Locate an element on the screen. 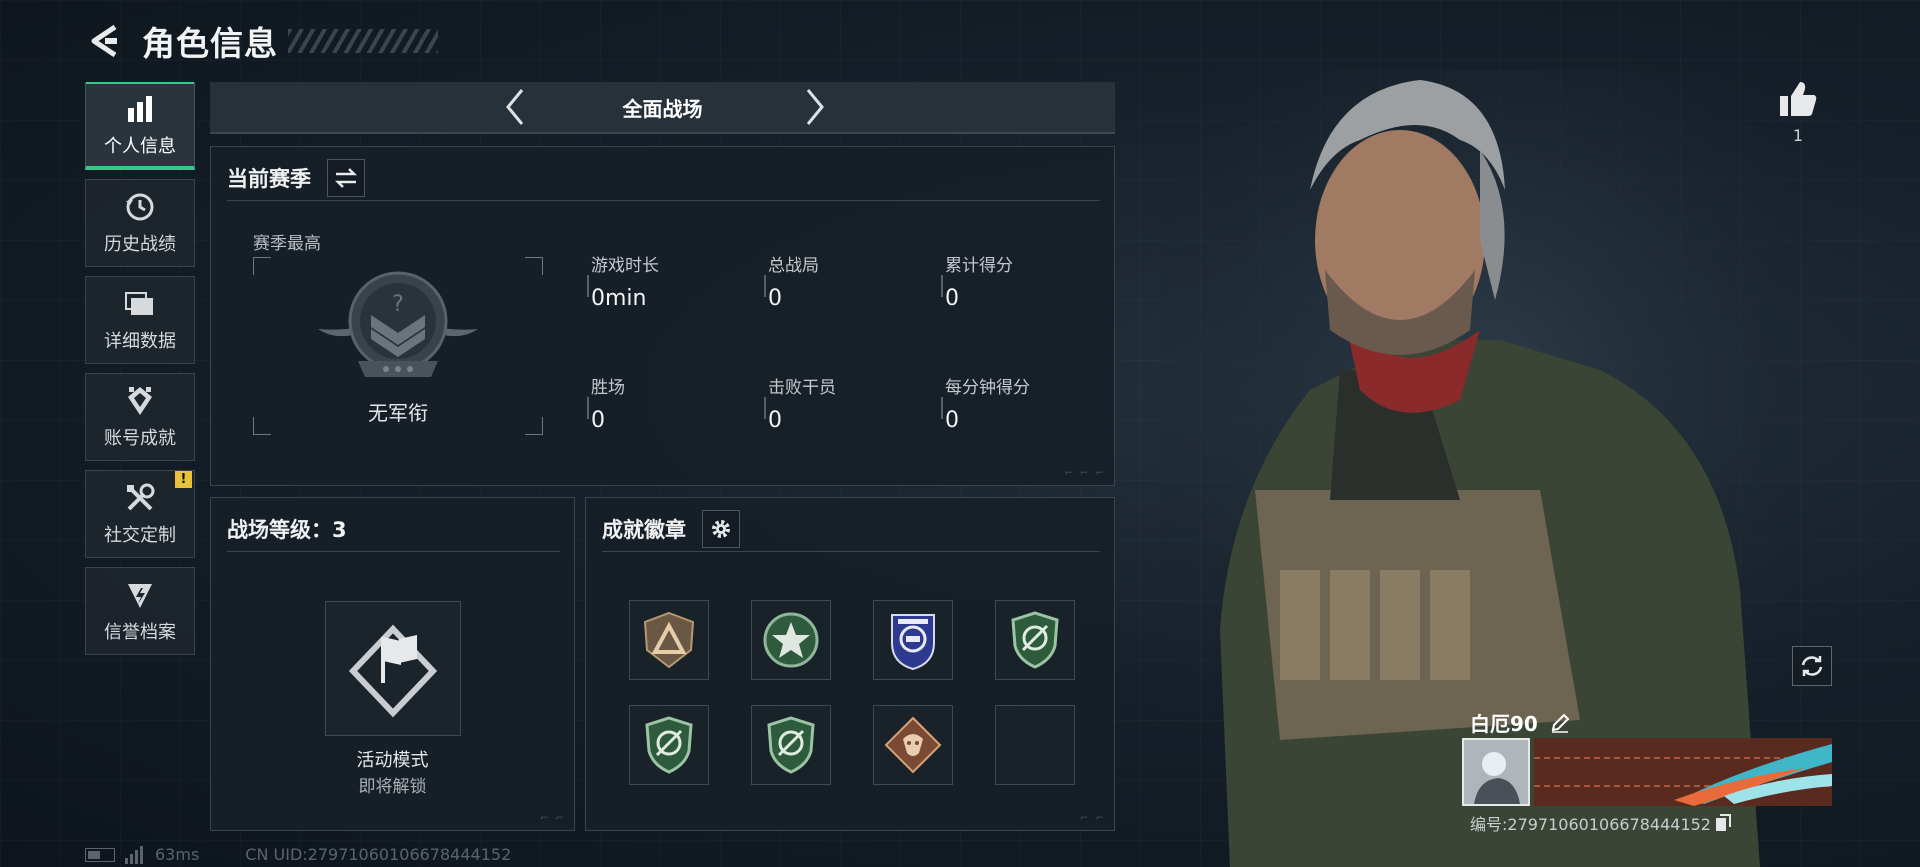 This screenshot has height=867, width=1920. avatar-image is located at coordinates (1496, 772).